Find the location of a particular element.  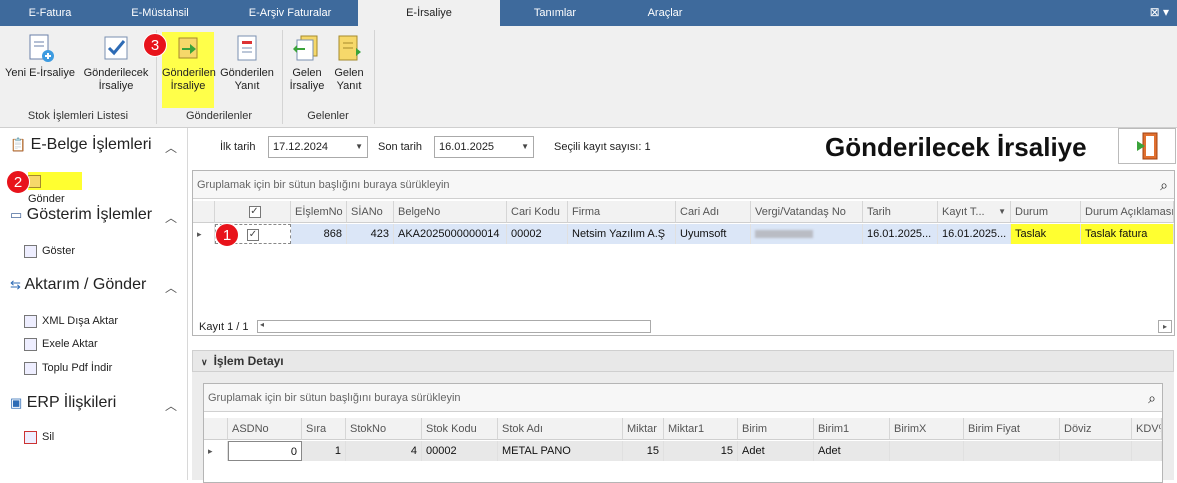

yeni-e-irsaliye-button: Yeni E-İrsaliye is located at coordinates (40, 56).